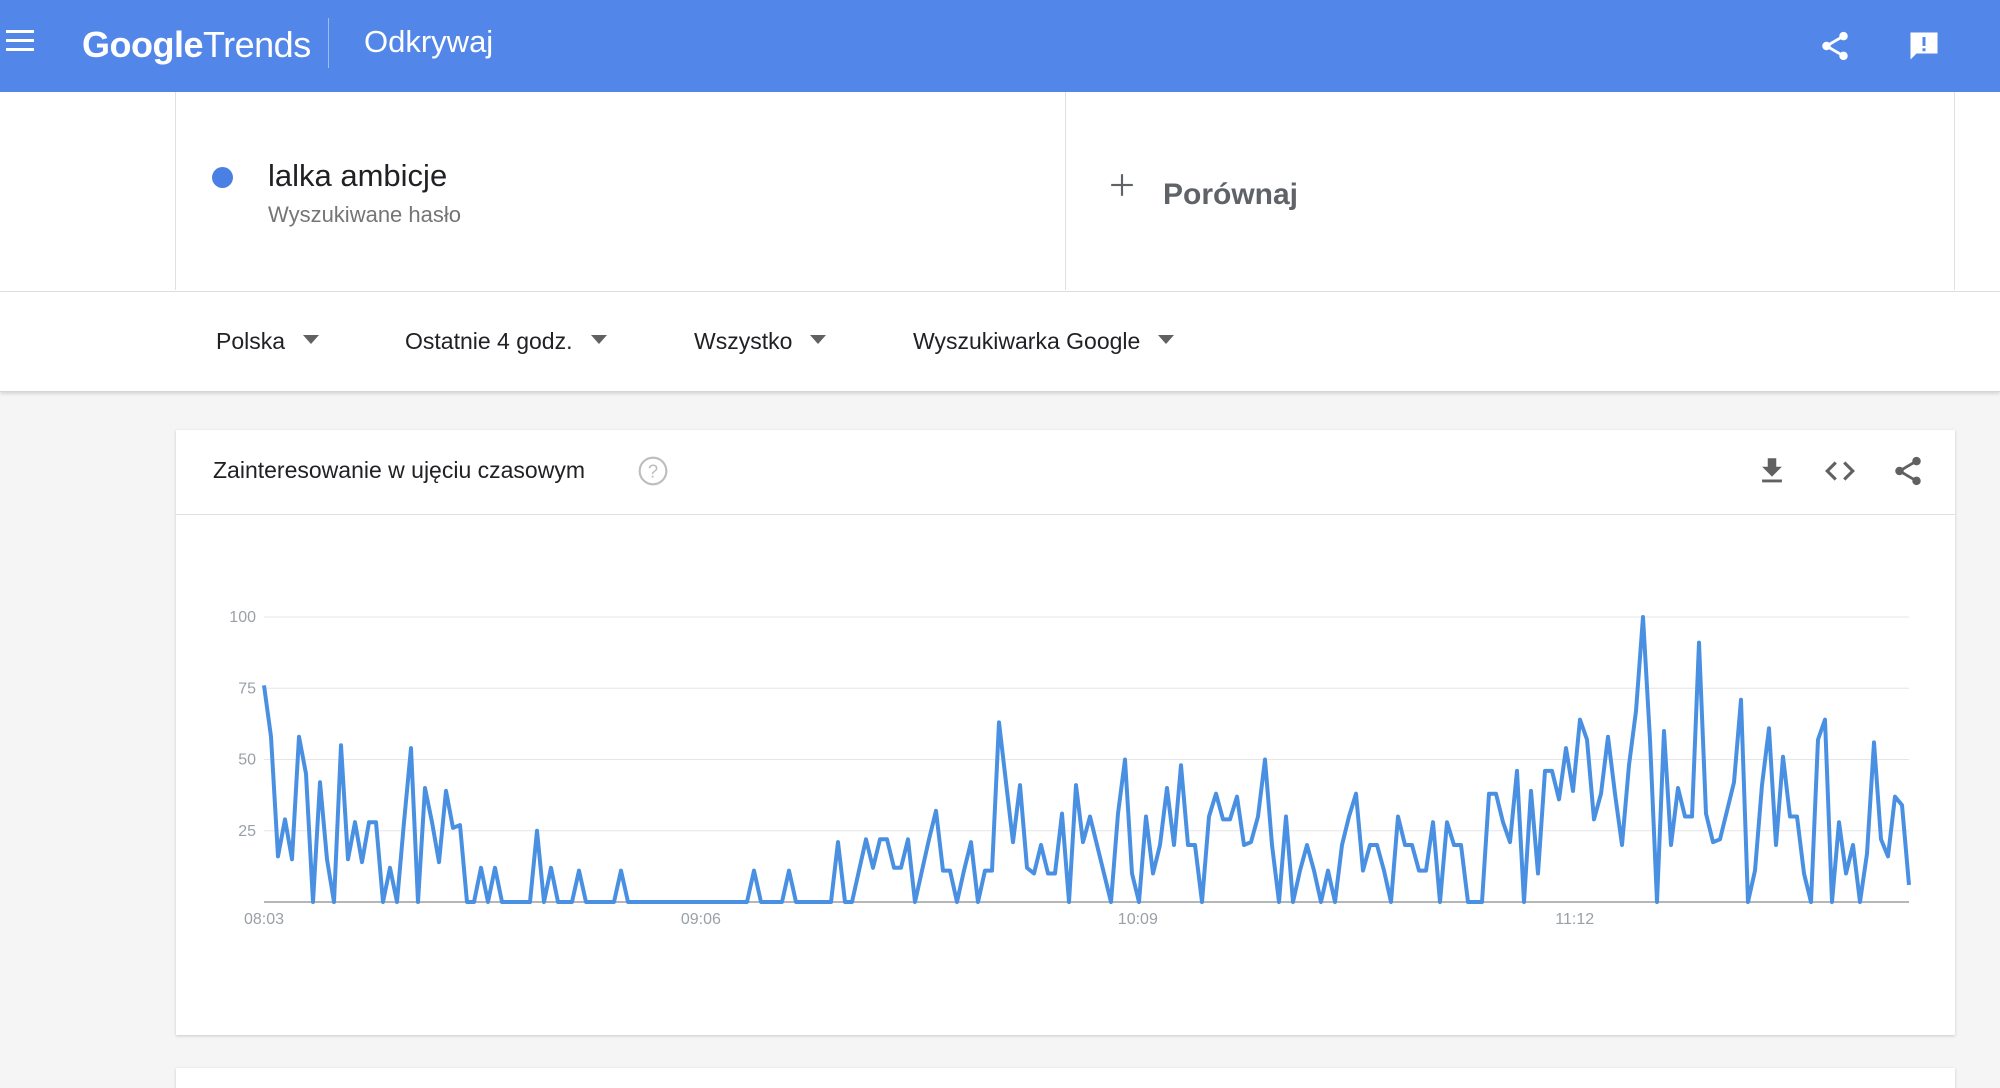 Image resolution: width=2000 pixels, height=1088 pixels. I want to click on category-dropdown: Wszystko, so click(760, 341).